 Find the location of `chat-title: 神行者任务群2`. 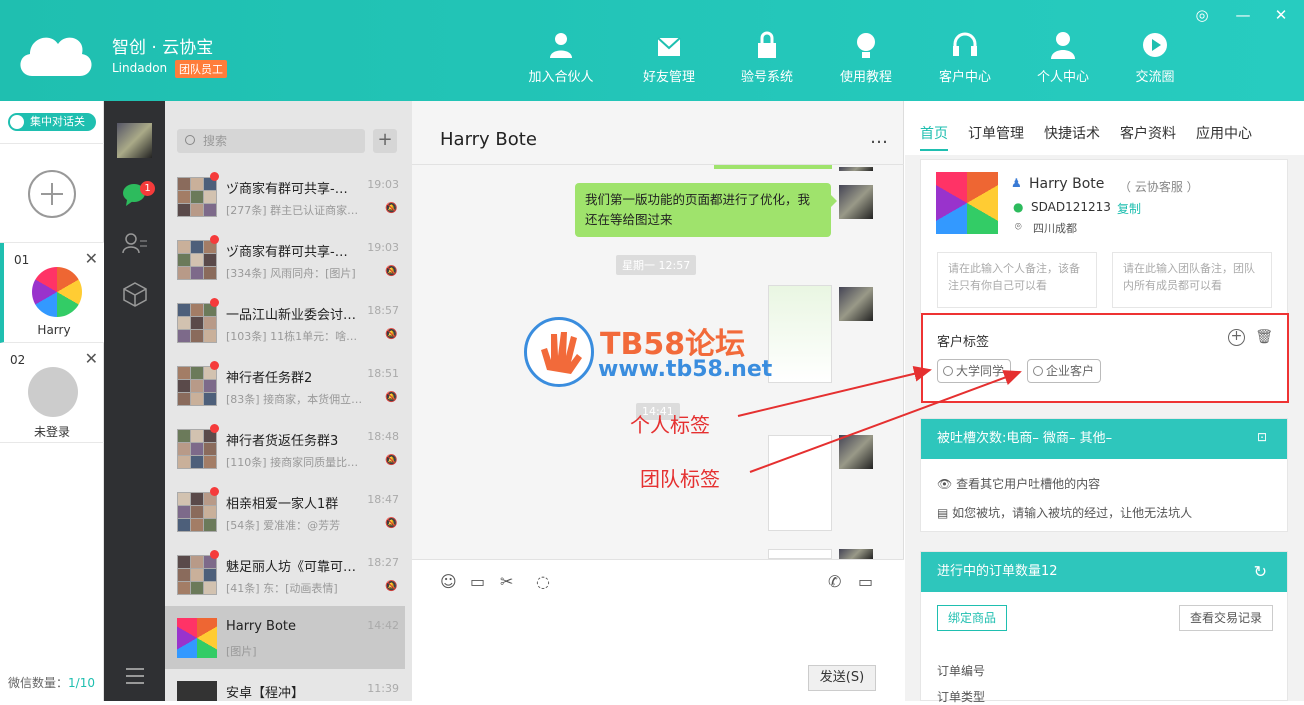

chat-title: 神行者任务群2 is located at coordinates (269, 378).